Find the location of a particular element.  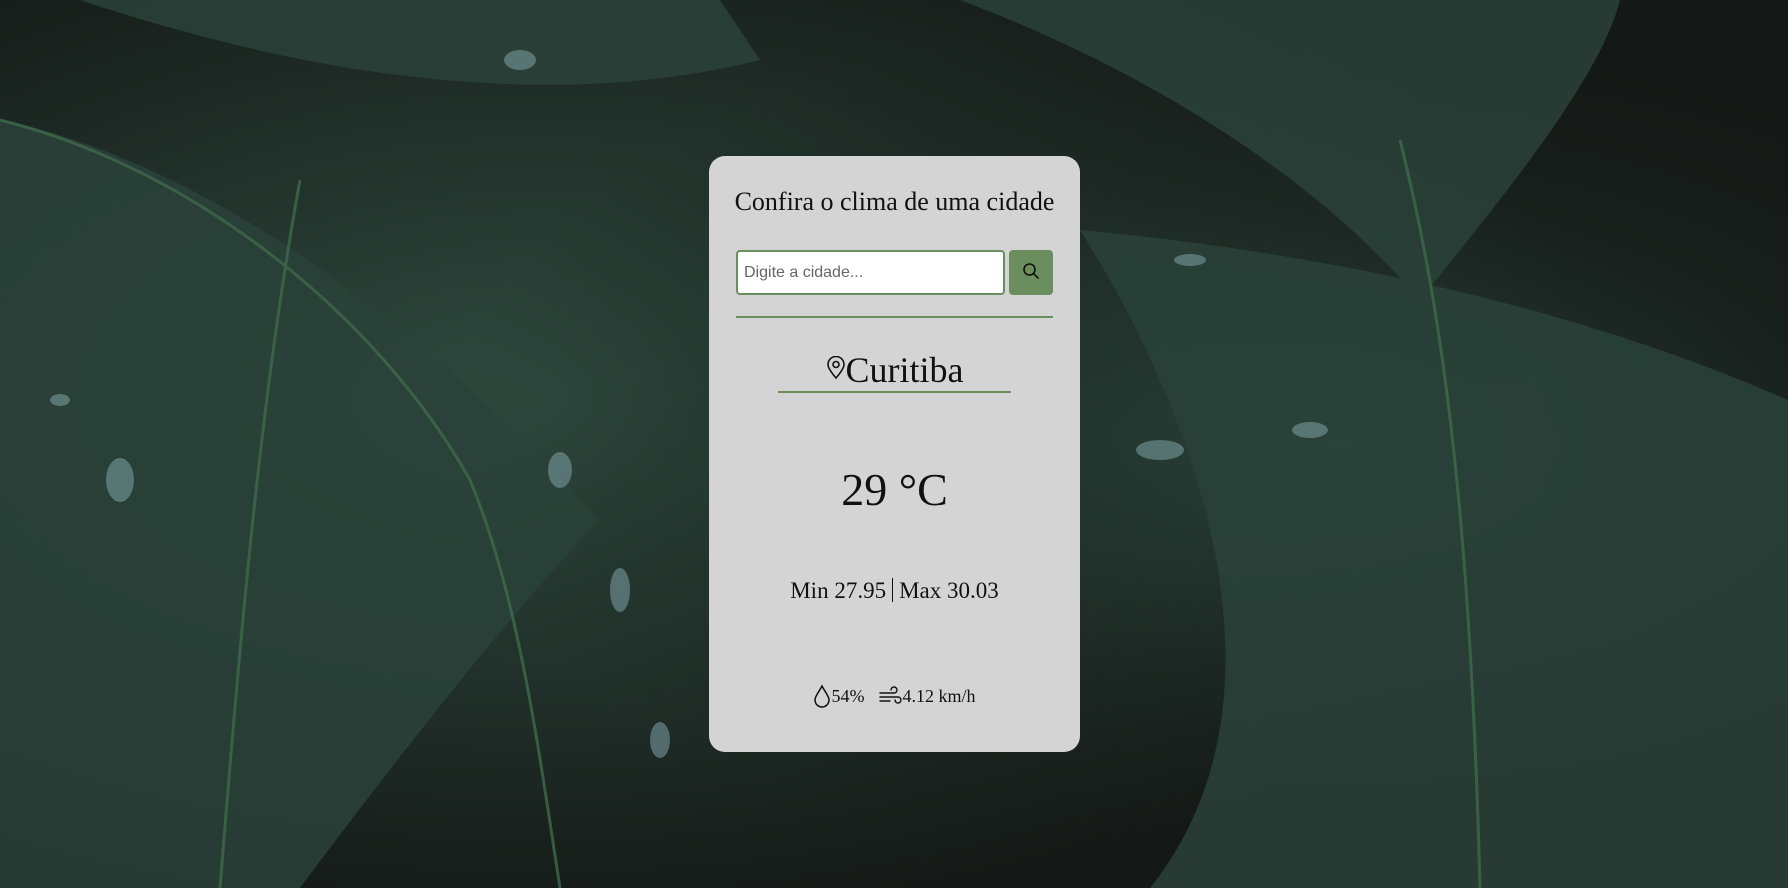

min-max-separator is located at coordinates (893, 590).